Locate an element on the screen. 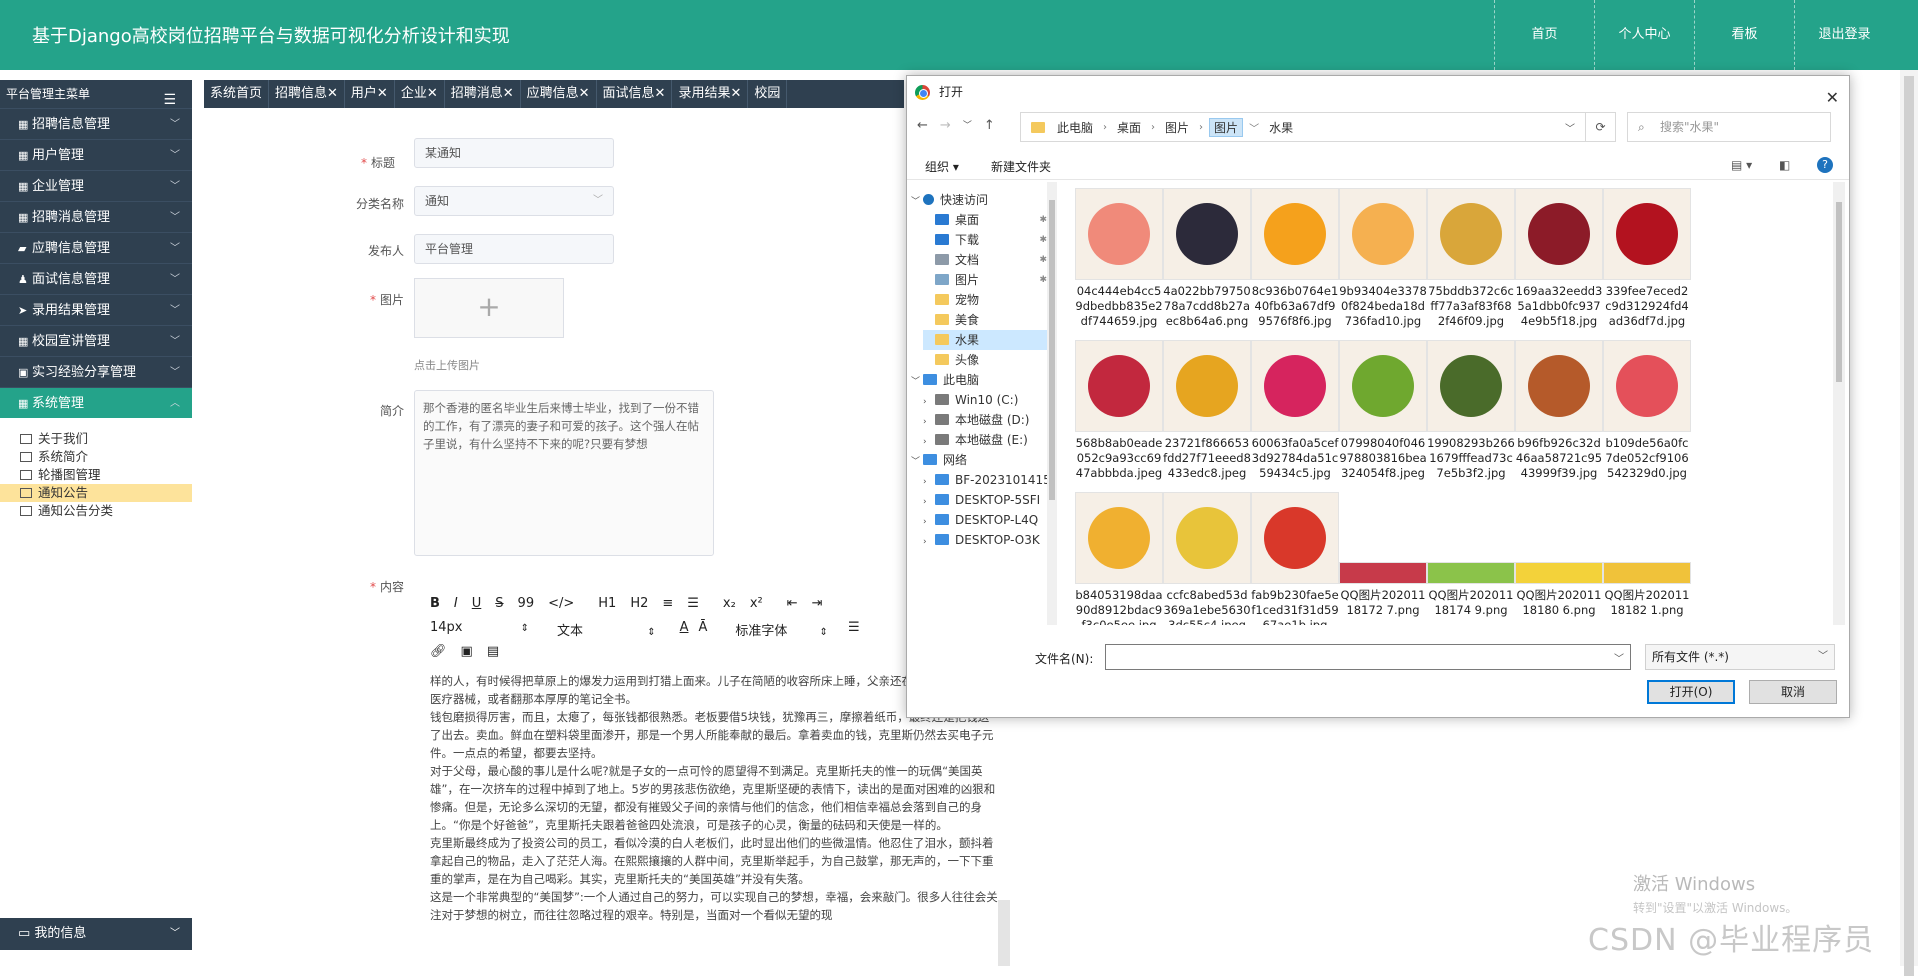 This screenshot has width=1918, height=976. file-item: QQ图片20201118180 6.png is located at coordinates (1559, 558).